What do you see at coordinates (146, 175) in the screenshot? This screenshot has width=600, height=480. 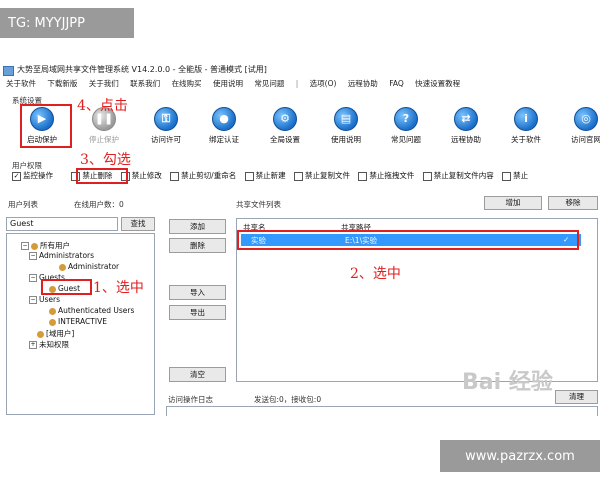 I see `perm-no-modify-label: 禁止修改` at bounding box center [146, 175].